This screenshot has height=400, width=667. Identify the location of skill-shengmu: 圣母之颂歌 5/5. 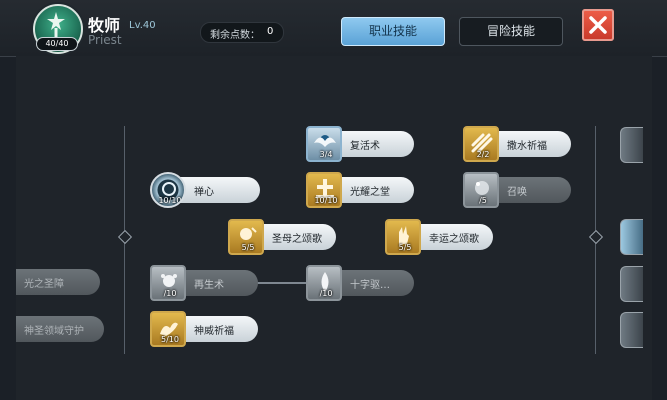
(282, 237).